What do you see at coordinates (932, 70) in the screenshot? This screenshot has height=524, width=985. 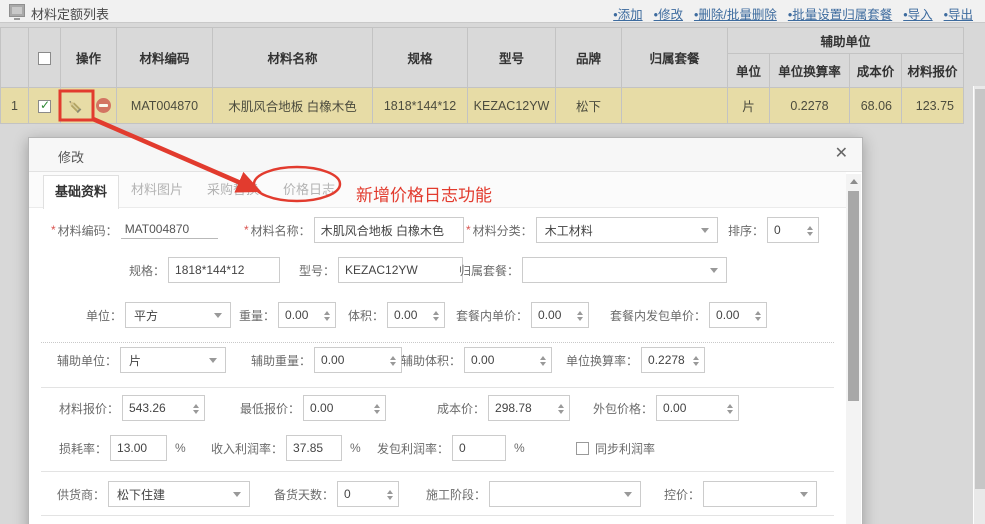 I see `col-aux-quote: 材料报价` at bounding box center [932, 70].